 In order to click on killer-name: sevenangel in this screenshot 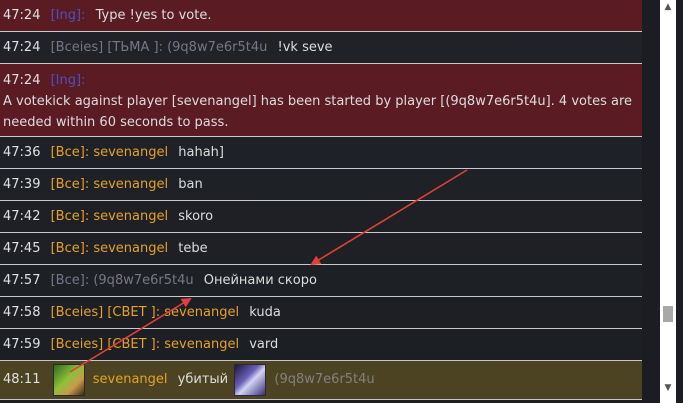, I will do `click(130, 379)`.